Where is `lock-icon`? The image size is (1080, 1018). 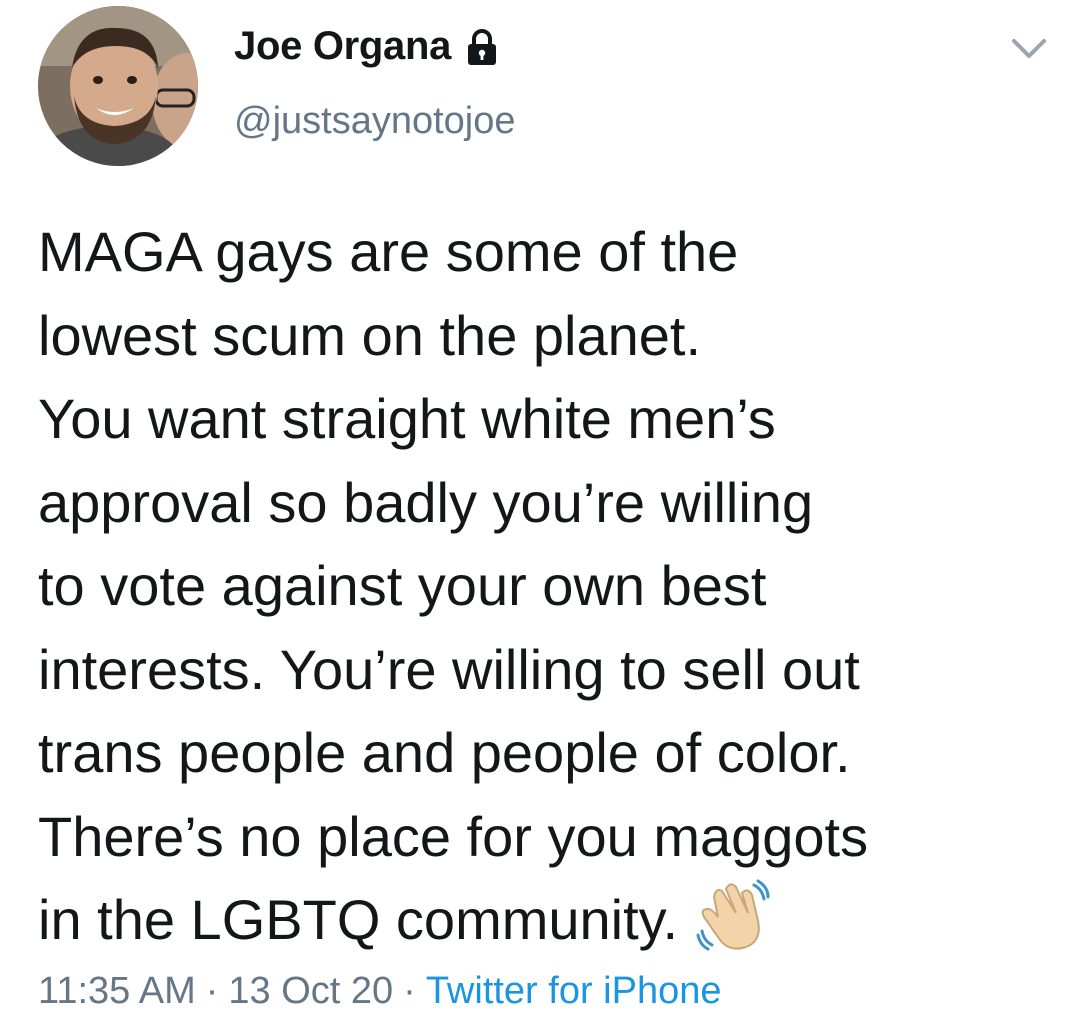 lock-icon is located at coordinates (482, 47).